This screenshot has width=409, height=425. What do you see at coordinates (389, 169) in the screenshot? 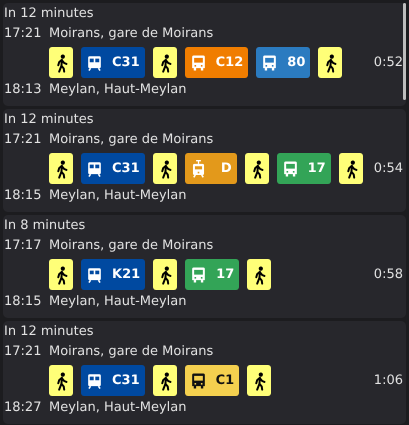
I see `trip-duration: 0:54` at bounding box center [389, 169].